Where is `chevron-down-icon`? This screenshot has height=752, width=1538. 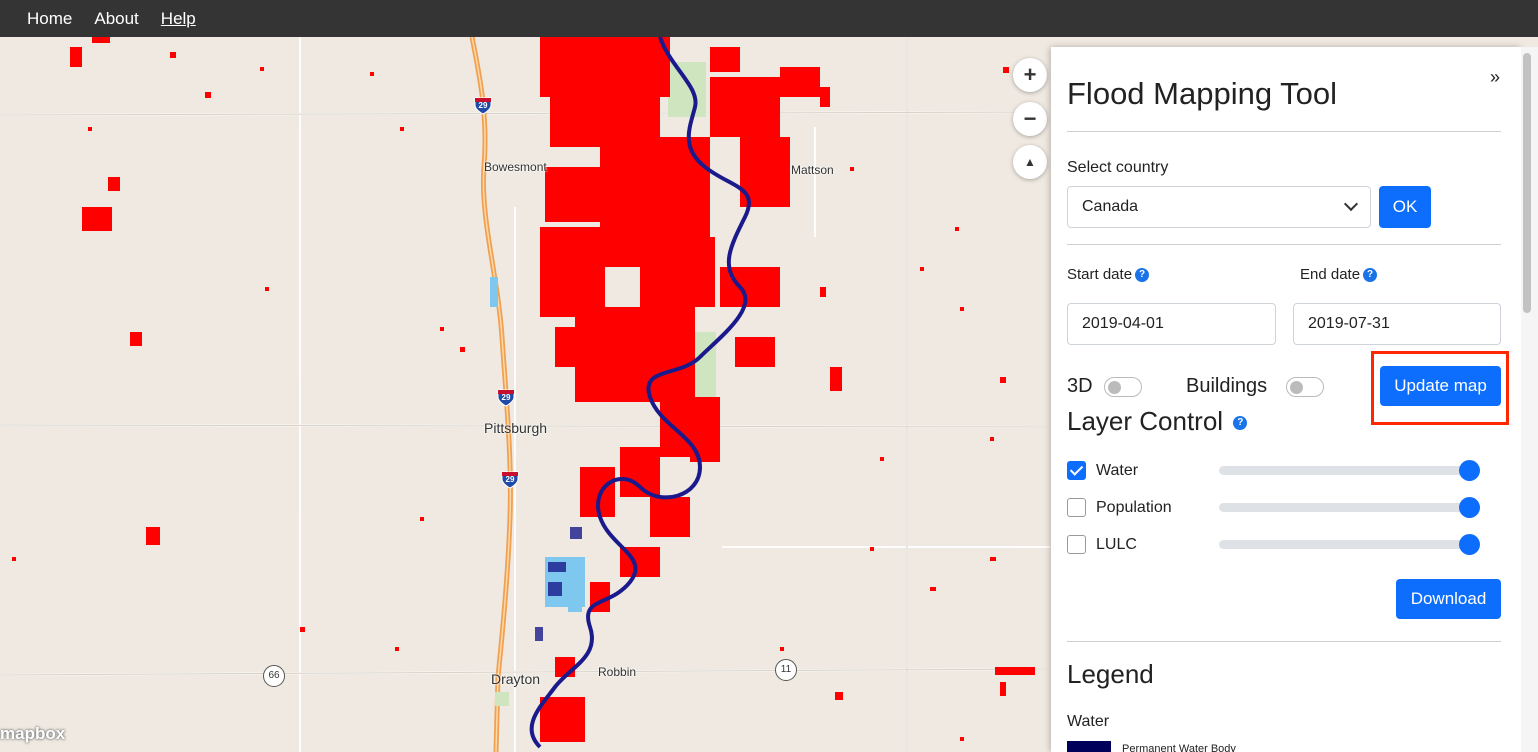 chevron-down-icon is located at coordinates (1351, 204).